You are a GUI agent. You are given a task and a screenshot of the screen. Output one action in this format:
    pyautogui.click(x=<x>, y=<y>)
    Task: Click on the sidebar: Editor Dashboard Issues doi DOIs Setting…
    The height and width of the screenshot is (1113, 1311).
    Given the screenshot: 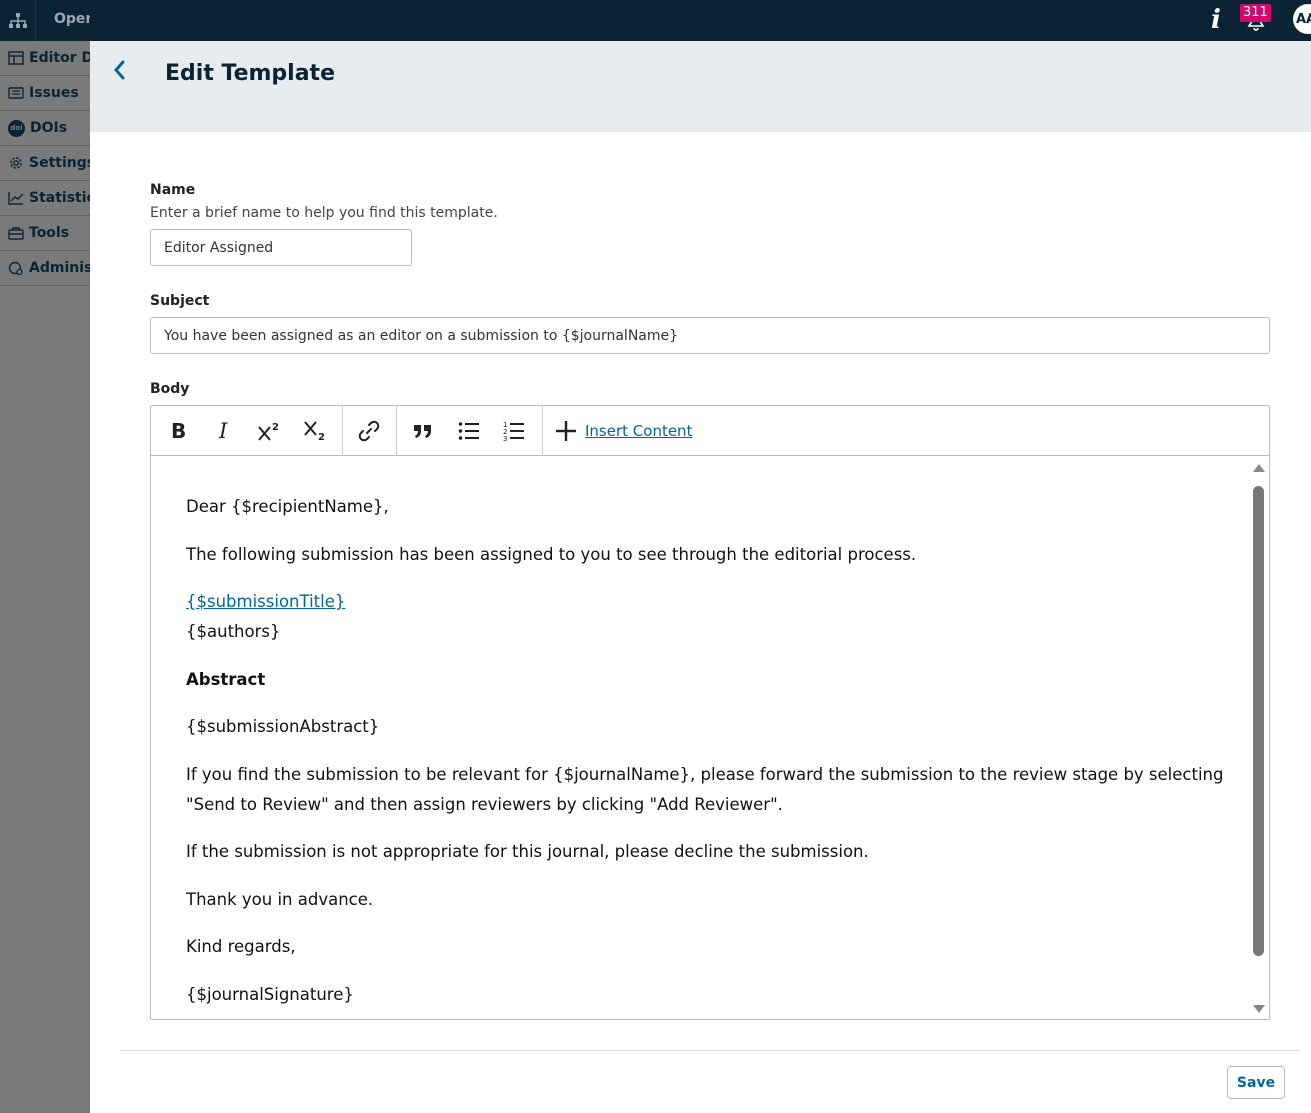 What is the action you would take?
    pyautogui.click(x=45, y=577)
    